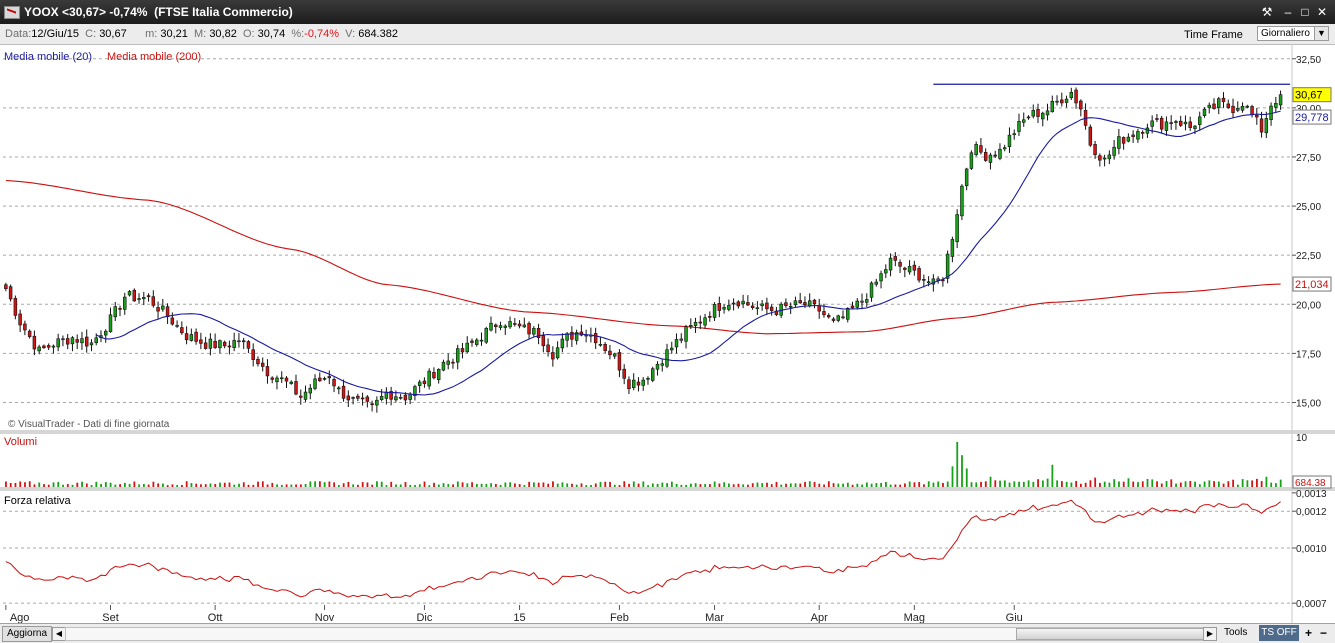  What do you see at coordinates (1305, 12) in the screenshot?
I see `maximize-button: □` at bounding box center [1305, 12].